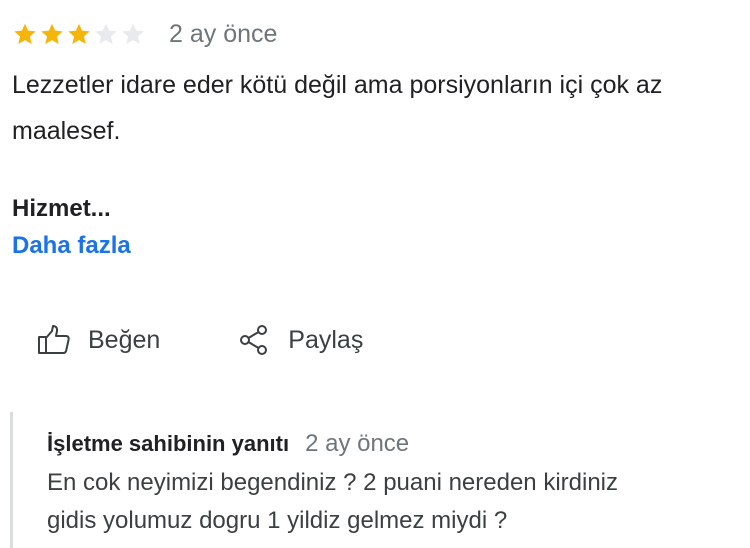 This screenshot has height=548, width=750. I want to click on owner-reply-time: 2 ay önce, so click(357, 443).